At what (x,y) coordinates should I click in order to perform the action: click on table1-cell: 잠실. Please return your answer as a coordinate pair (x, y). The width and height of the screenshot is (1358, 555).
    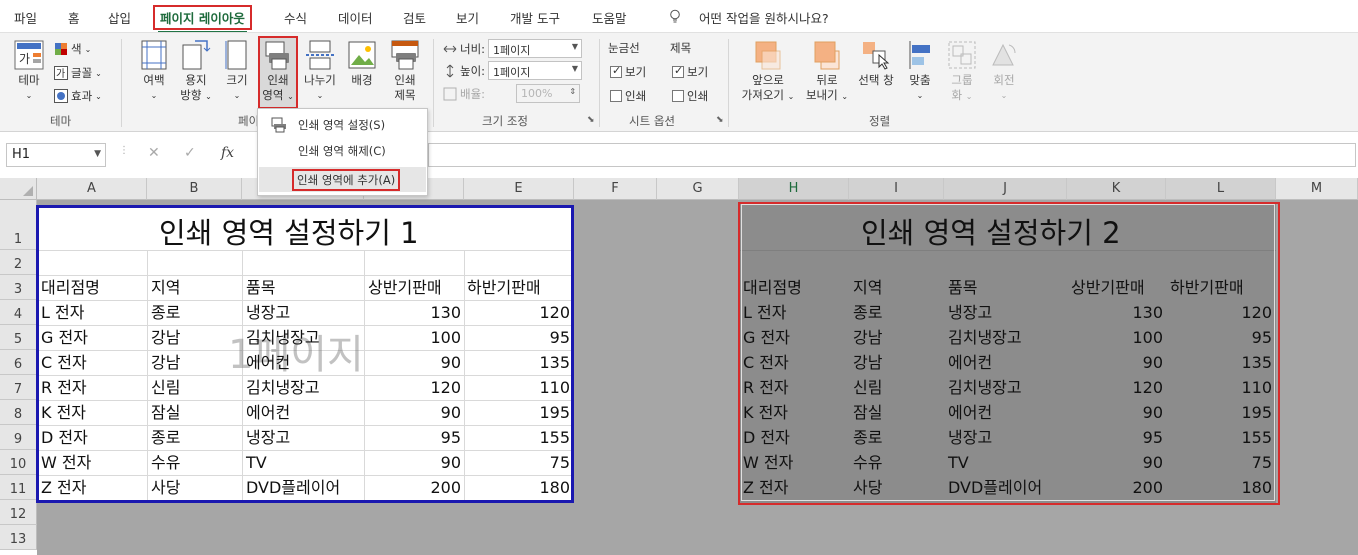
    Looking at the image, I should click on (165, 412).